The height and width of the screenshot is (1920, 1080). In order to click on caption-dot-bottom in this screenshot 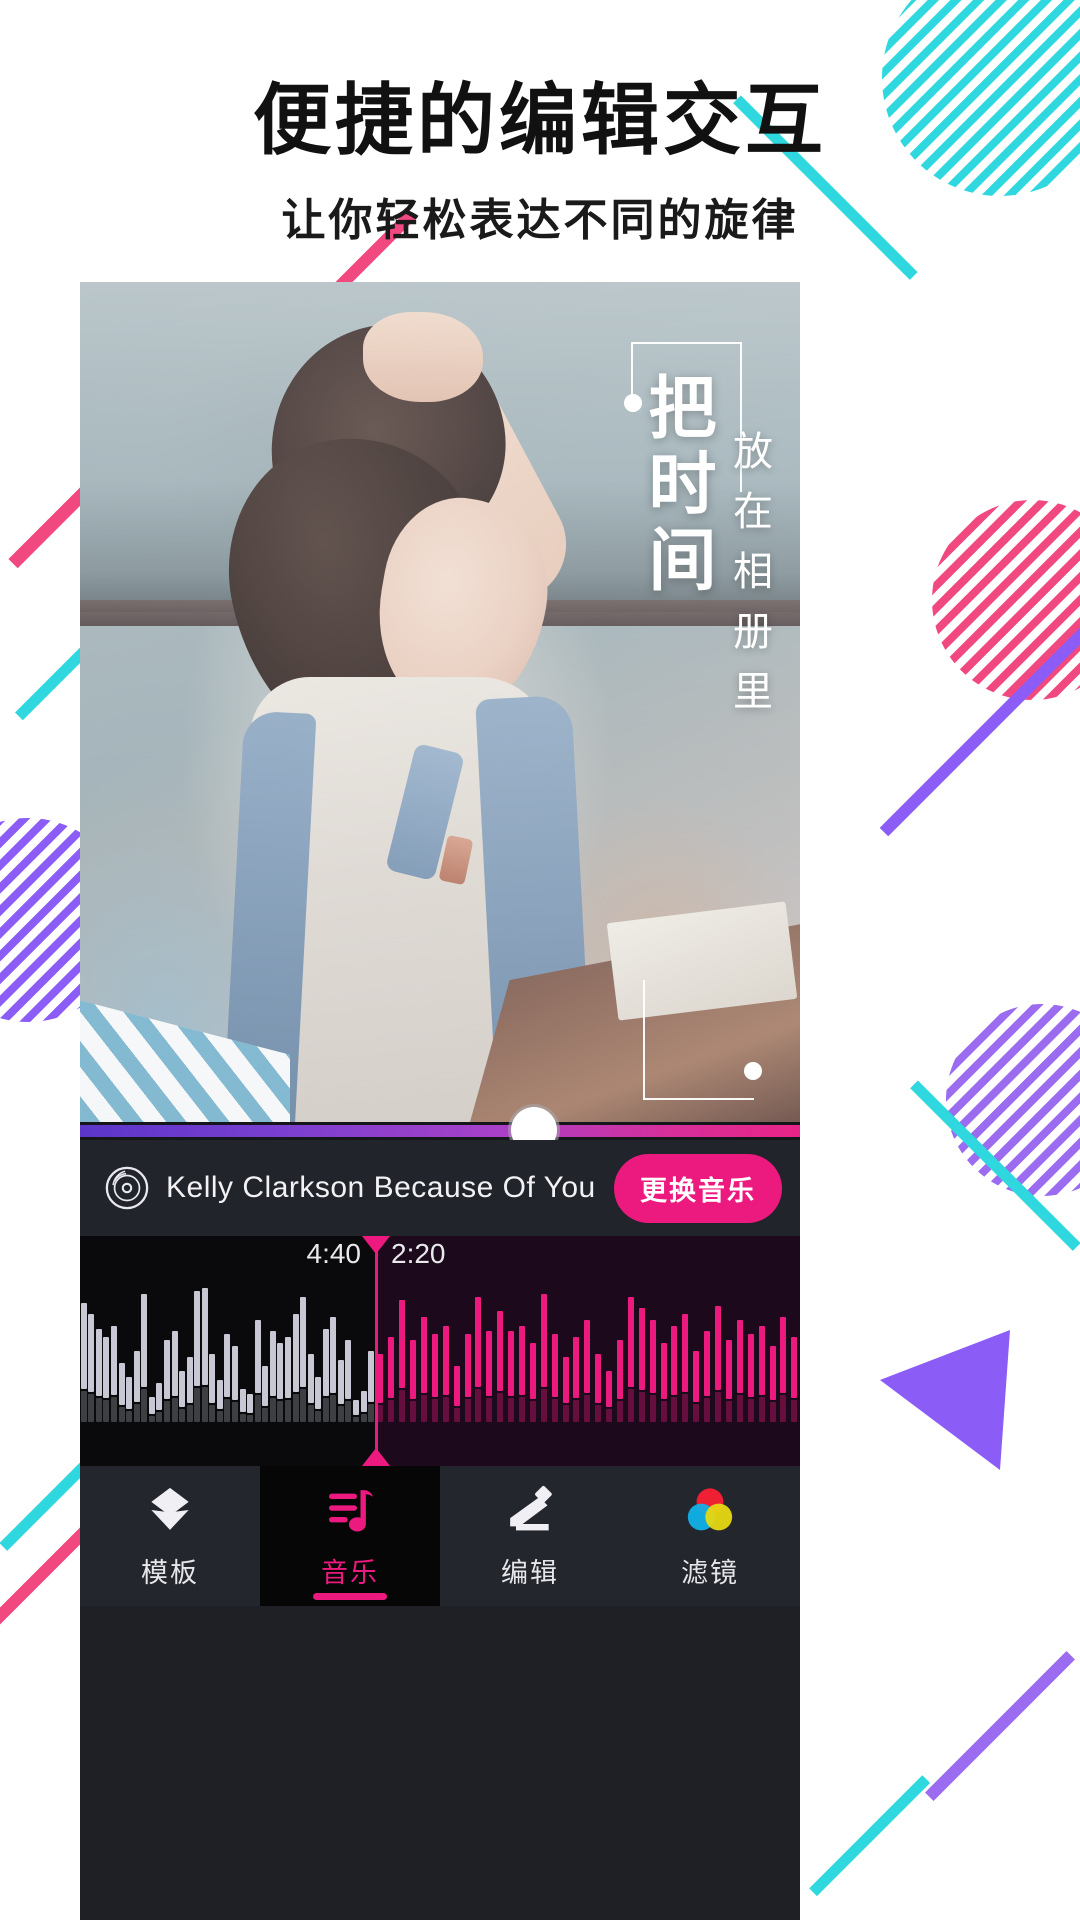, I will do `click(753, 1071)`.